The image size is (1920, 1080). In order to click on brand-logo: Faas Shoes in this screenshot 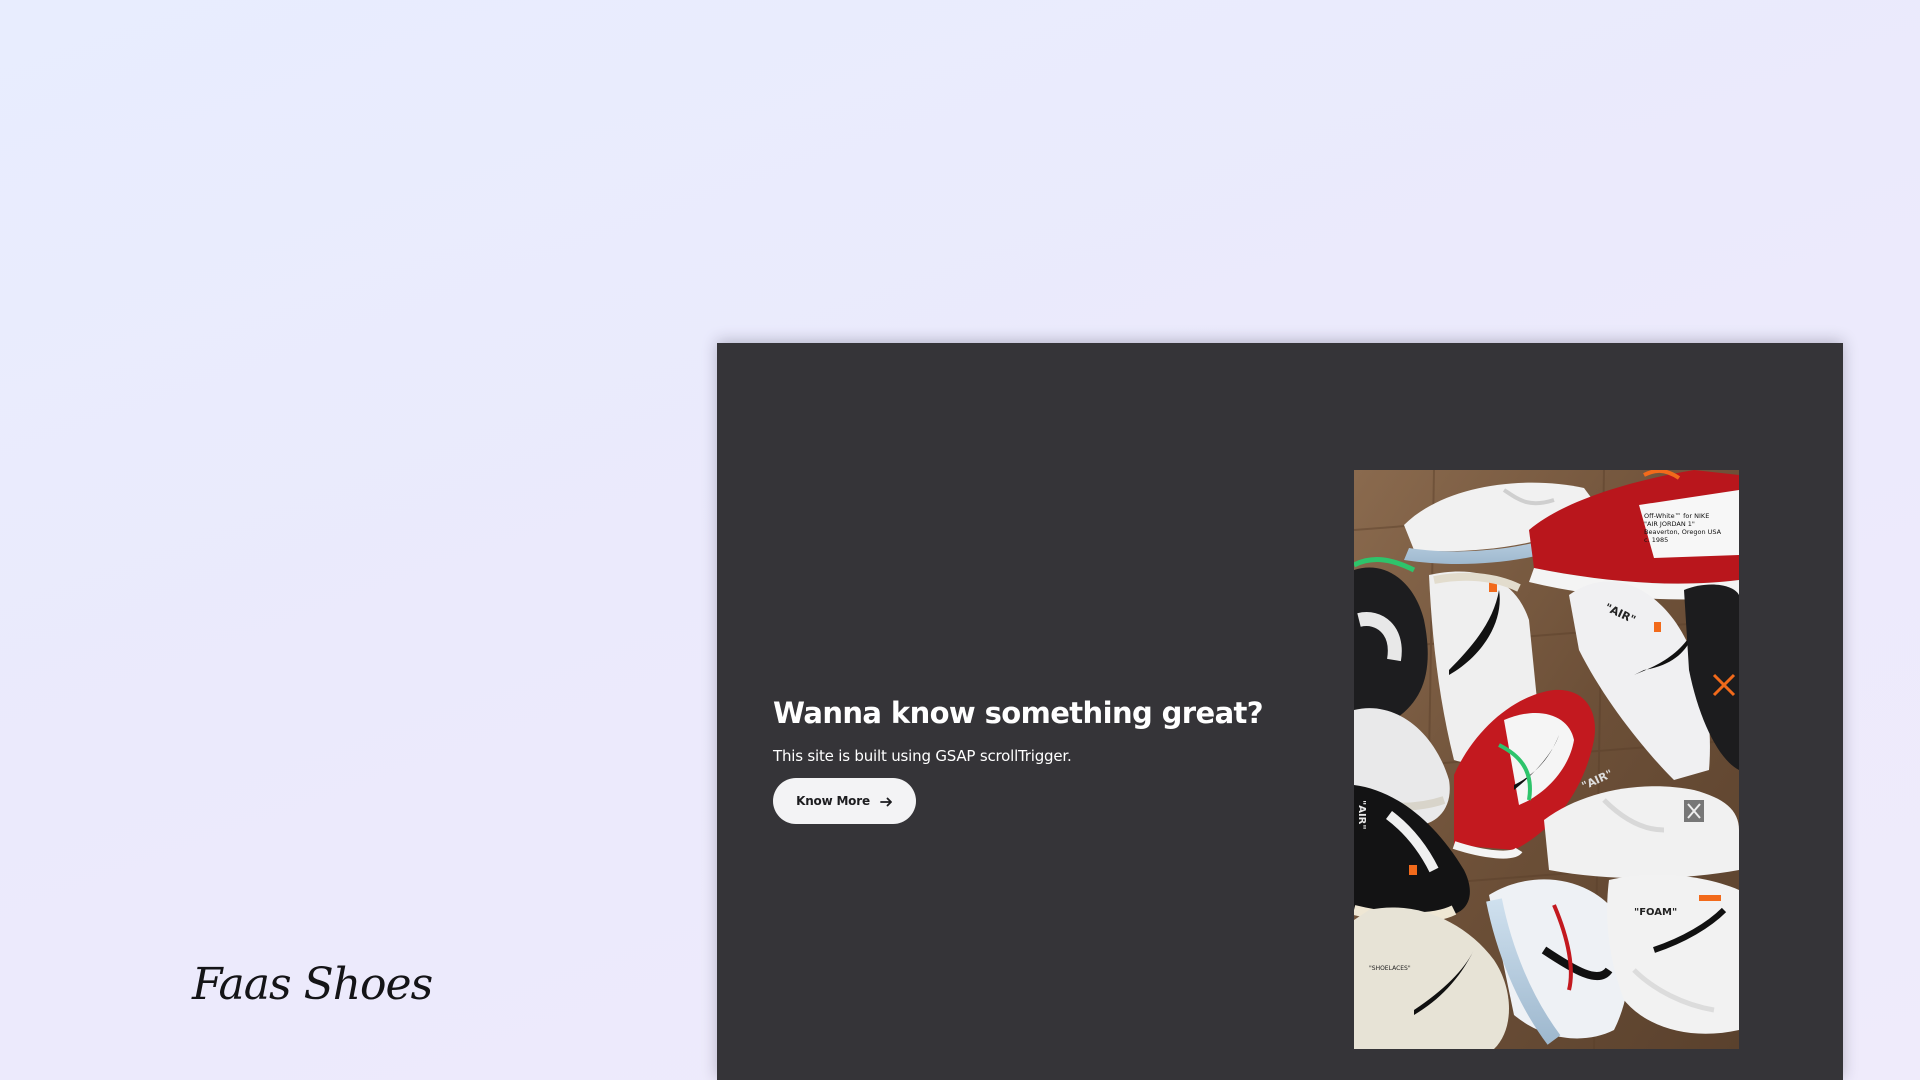, I will do `click(320, 985)`.